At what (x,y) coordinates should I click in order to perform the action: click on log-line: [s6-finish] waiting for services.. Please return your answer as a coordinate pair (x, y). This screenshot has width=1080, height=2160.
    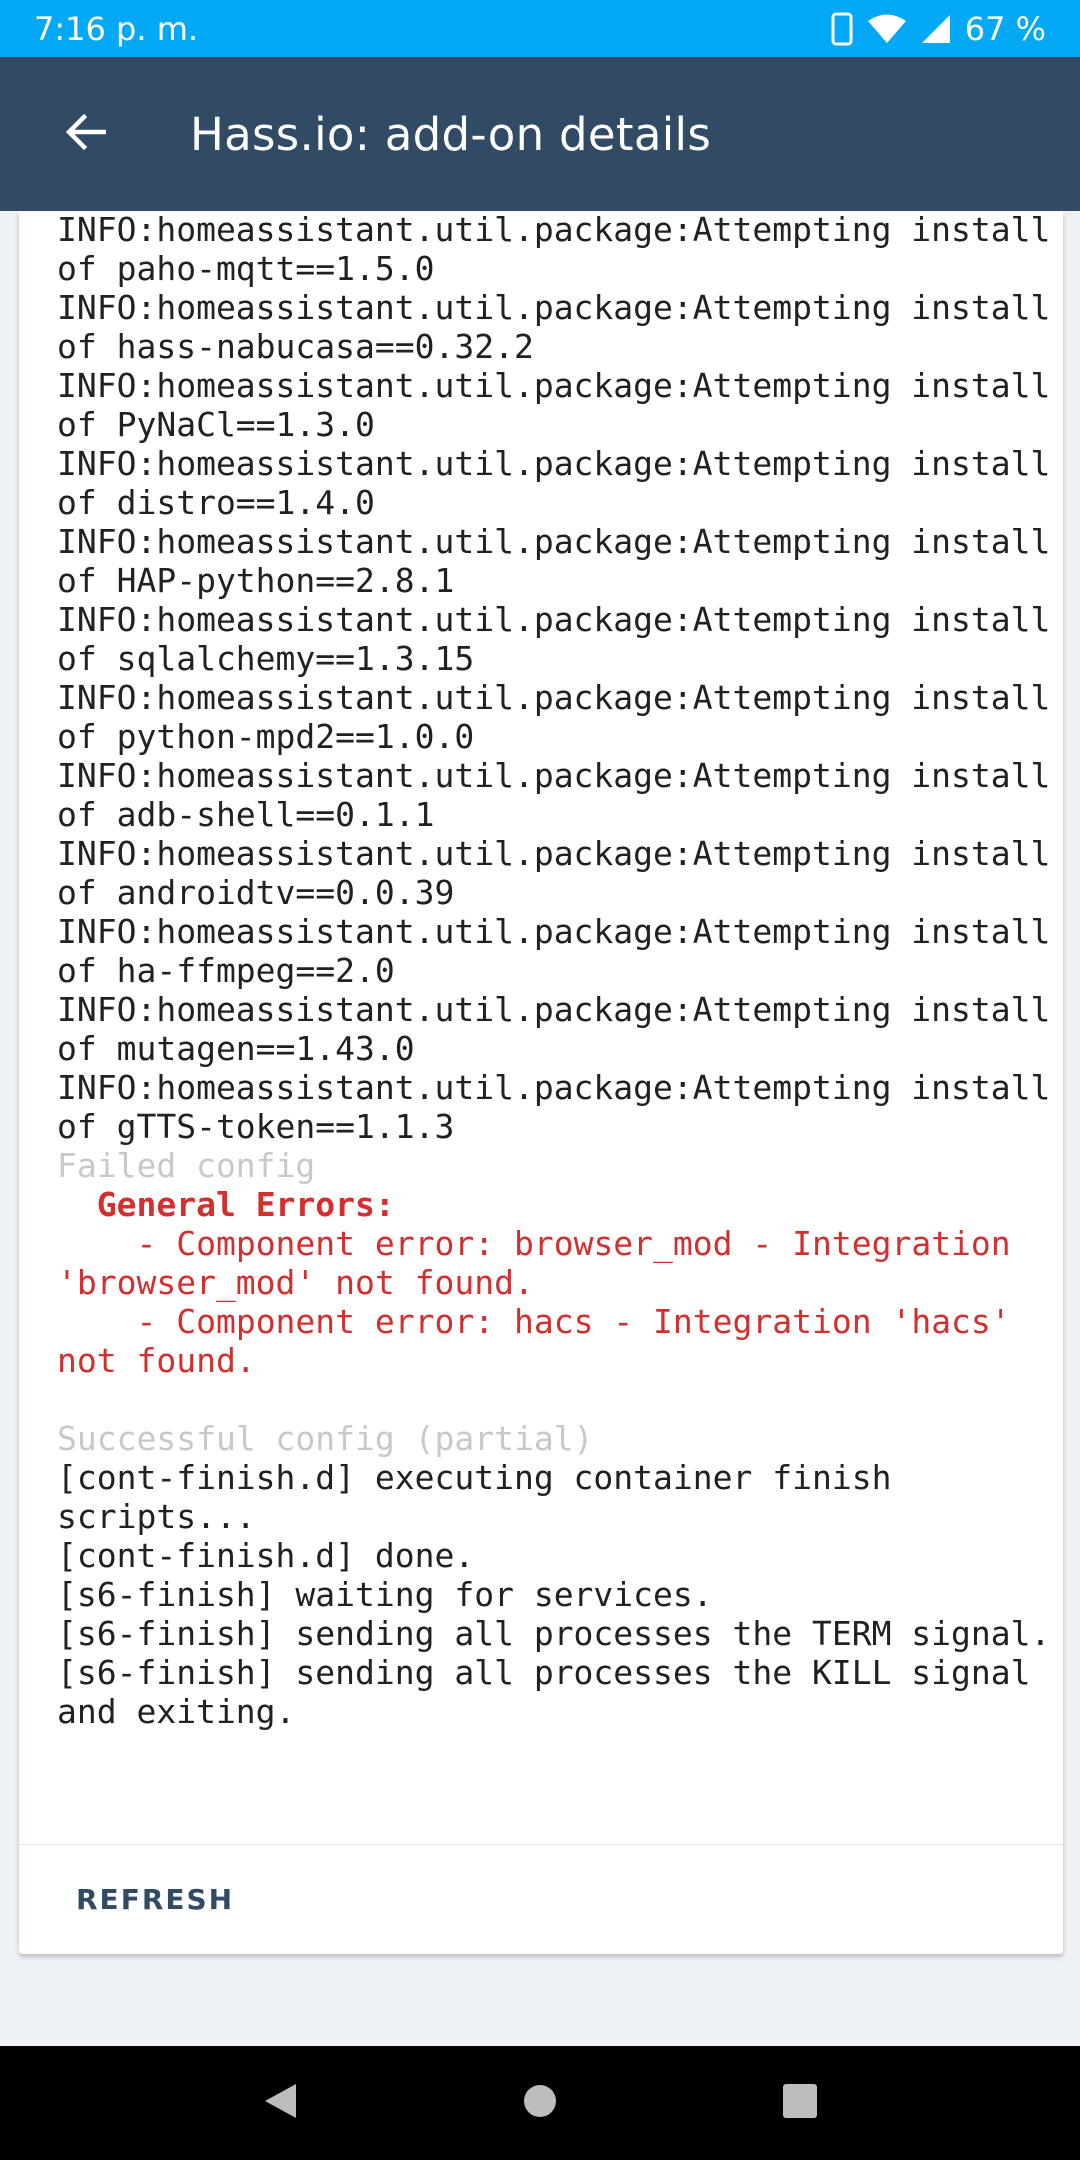
    Looking at the image, I should click on (385, 1594).